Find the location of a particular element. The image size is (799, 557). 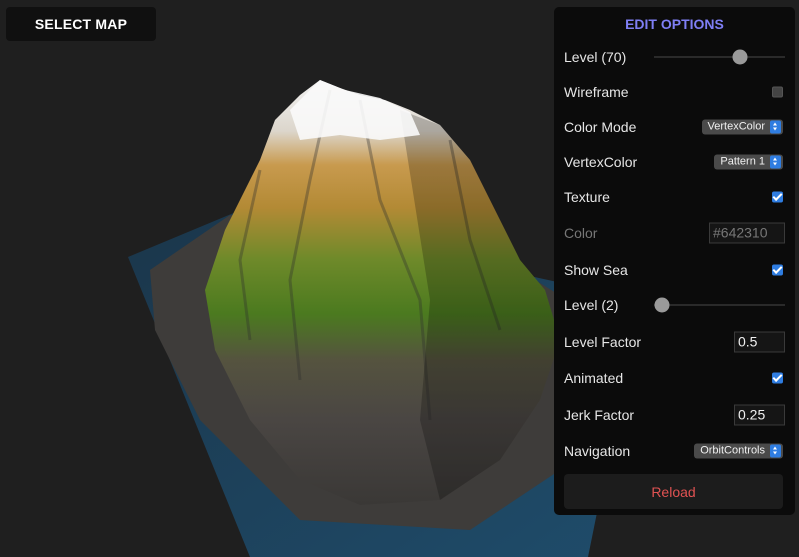

wireframe-label: Wireframe is located at coordinates (596, 92).